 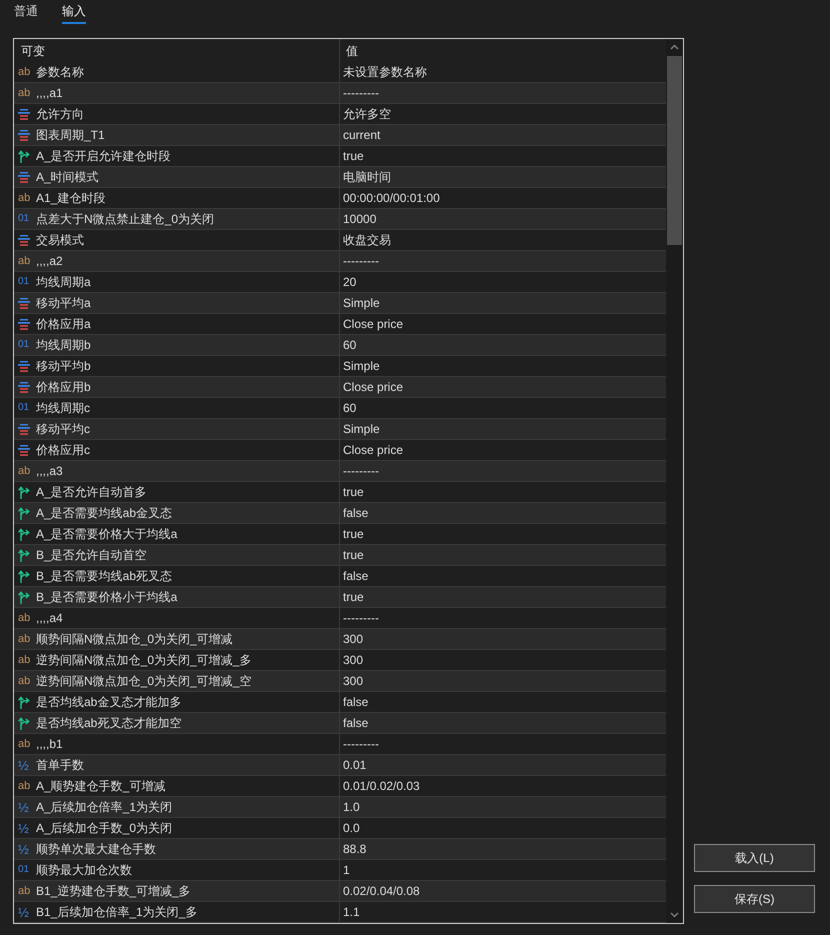 What do you see at coordinates (754, 858) in the screenshot?
I see `dialog-button: 载入(L)` at bounding box center [754, 858].